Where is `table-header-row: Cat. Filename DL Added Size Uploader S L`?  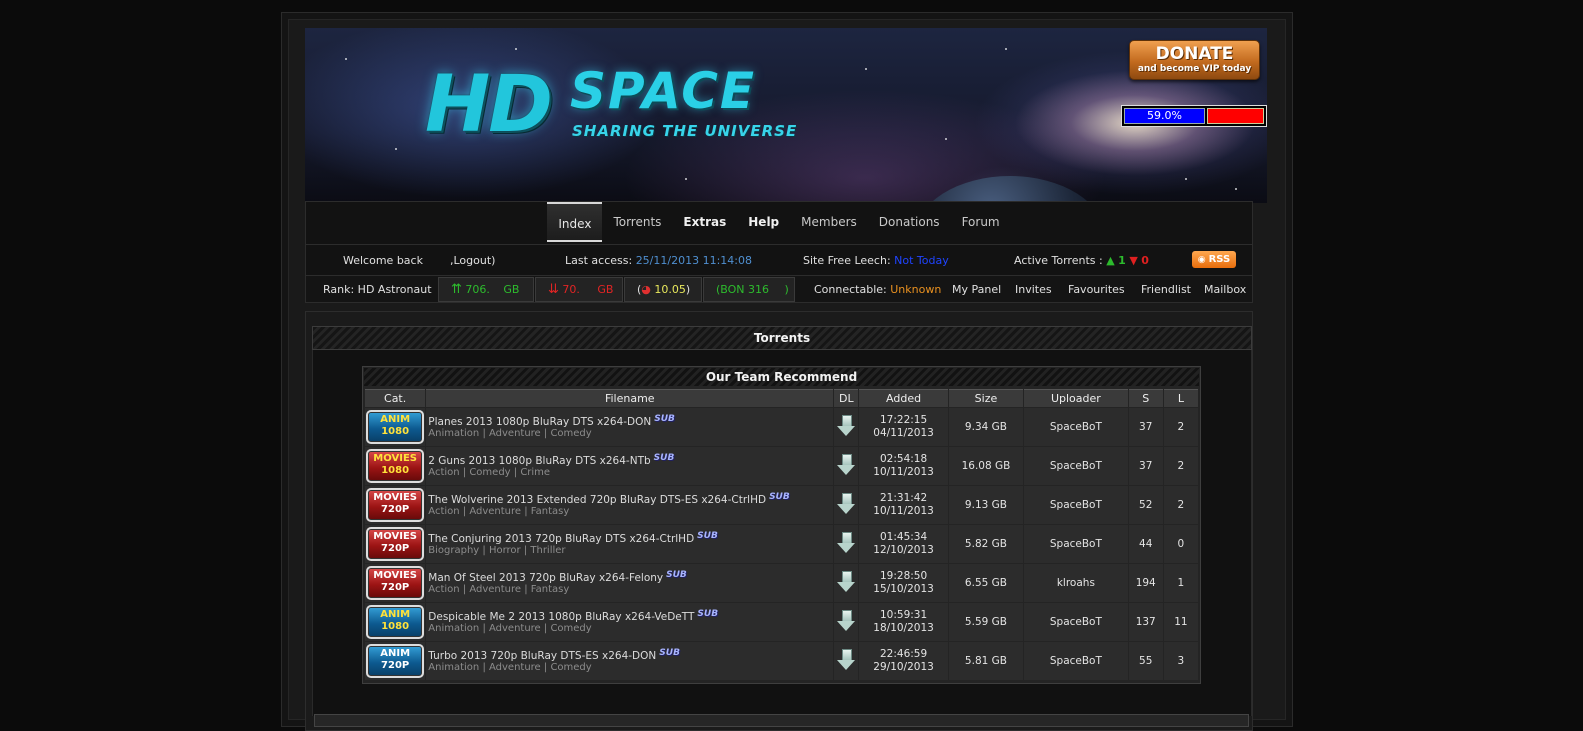
table-header-row: Cat. Filename DL Added Size Uploader S L is located at coordinates (781, 398).